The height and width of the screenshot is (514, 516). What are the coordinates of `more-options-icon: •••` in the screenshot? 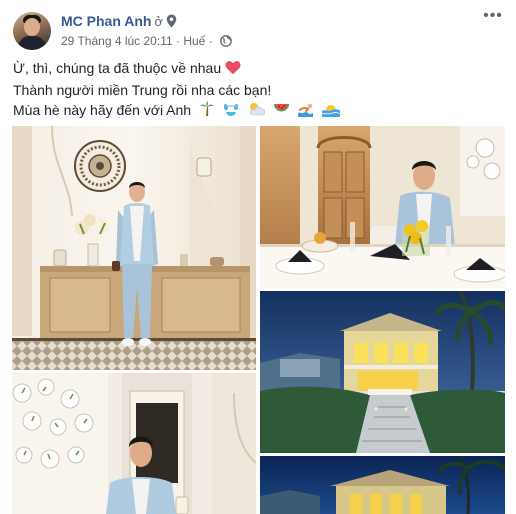 It's located at (493, 17).